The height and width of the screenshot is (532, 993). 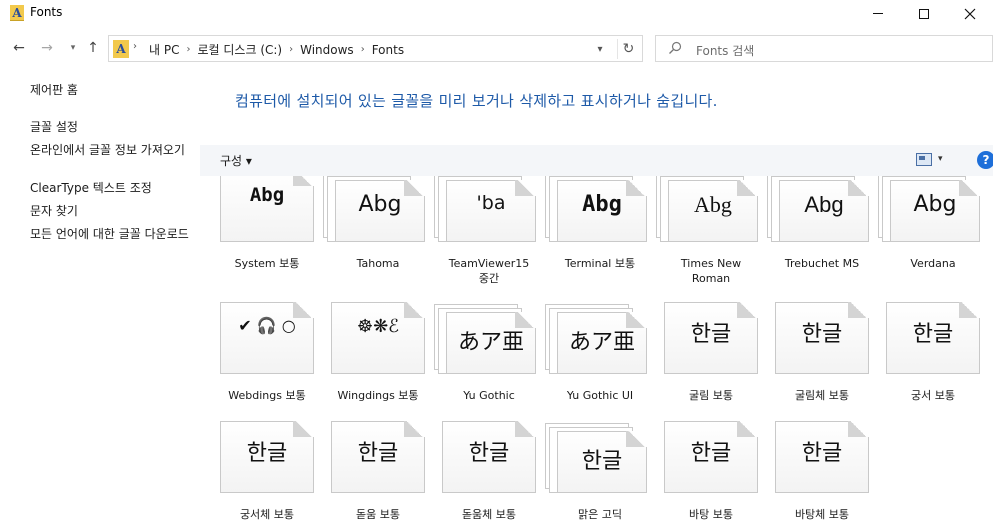 What do you see at coordinates (236, 160) in the screenshot?
I see `organize-button: 구성 ▾` at bounding box center [236, 160].